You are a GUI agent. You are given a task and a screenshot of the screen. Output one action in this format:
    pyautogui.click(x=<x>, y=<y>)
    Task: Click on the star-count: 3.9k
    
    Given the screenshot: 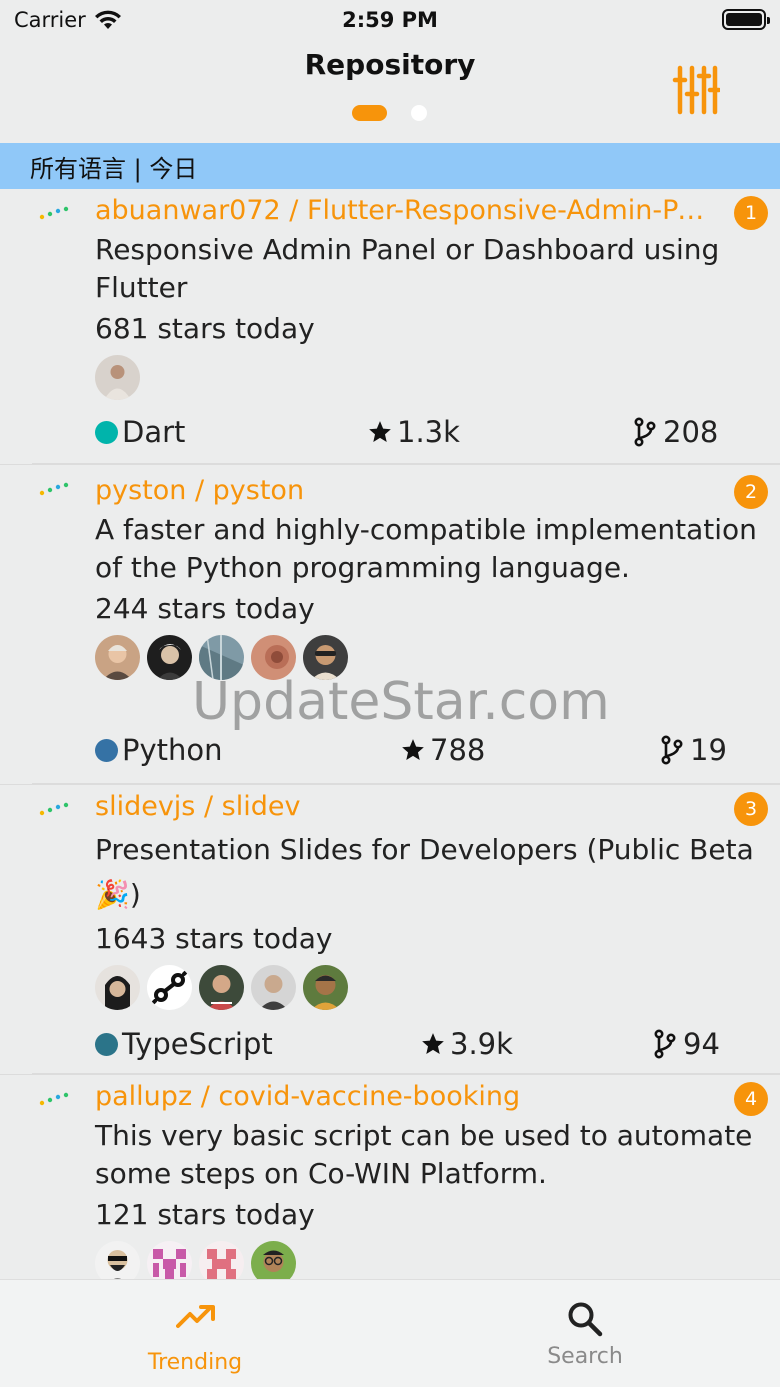 What is the action you would take?
    pyautogui.click(x=466, y=1044)
    